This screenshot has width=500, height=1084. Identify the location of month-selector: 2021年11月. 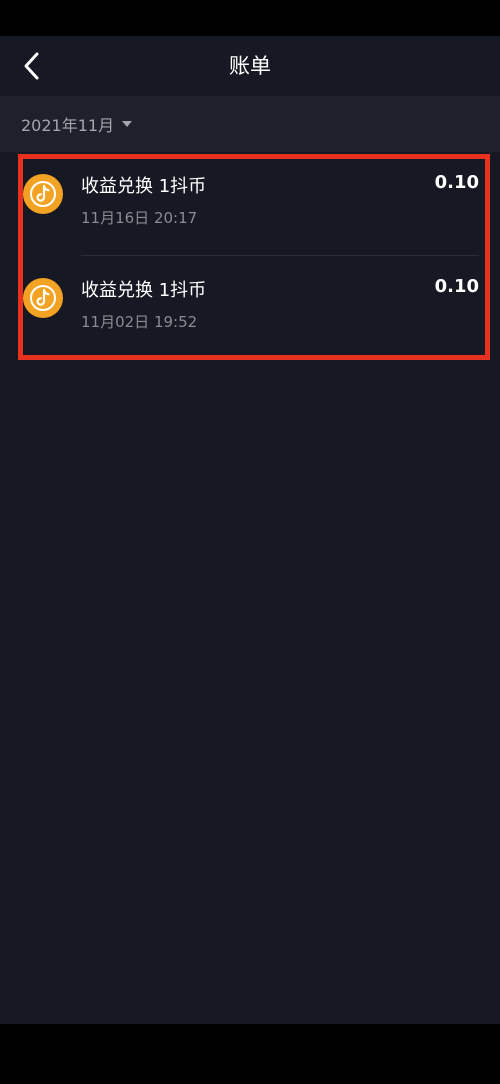
(77, 124).